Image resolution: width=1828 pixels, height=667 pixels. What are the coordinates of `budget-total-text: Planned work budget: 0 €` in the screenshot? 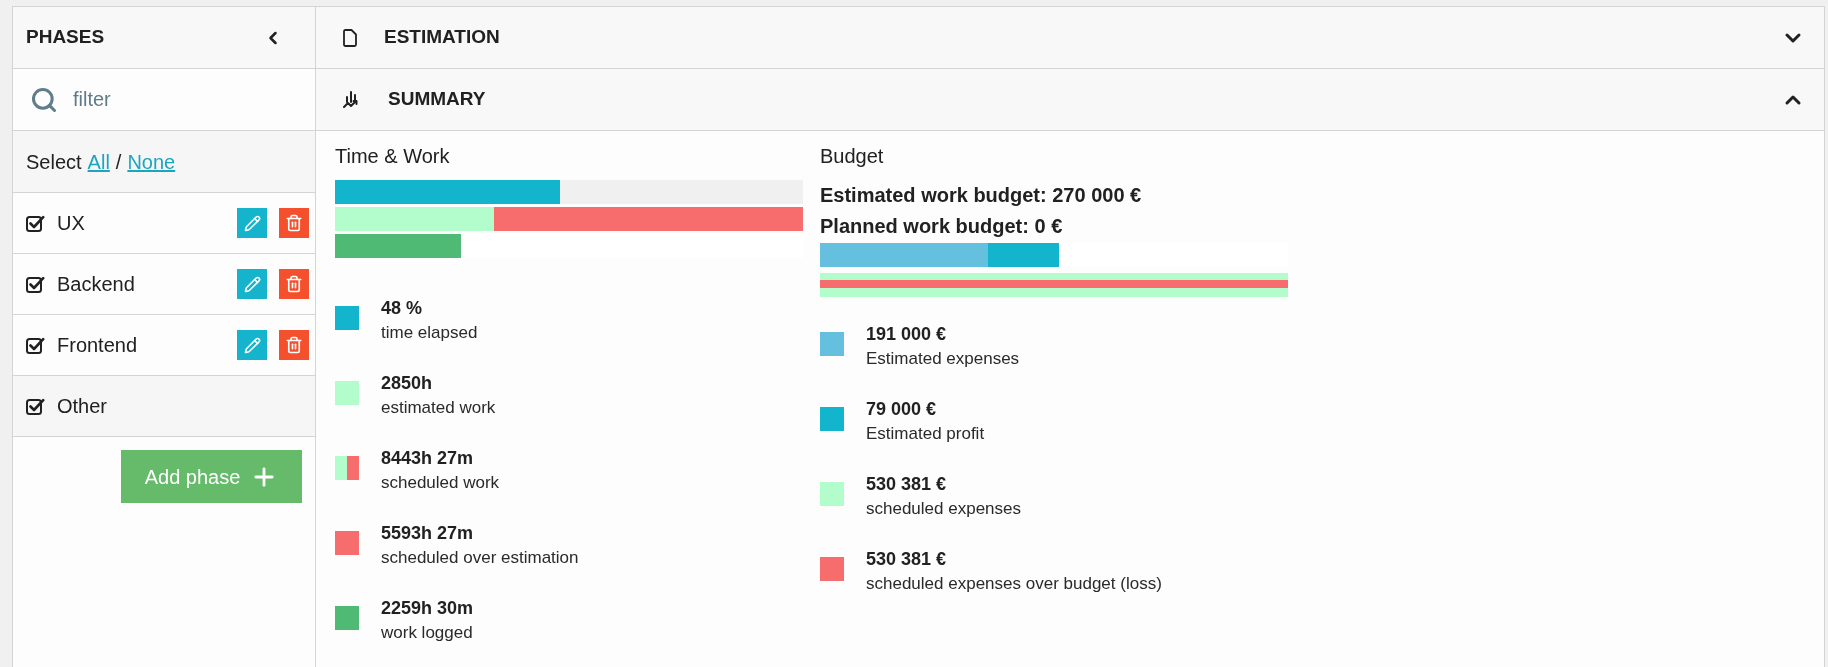 It's located at (942, 226).